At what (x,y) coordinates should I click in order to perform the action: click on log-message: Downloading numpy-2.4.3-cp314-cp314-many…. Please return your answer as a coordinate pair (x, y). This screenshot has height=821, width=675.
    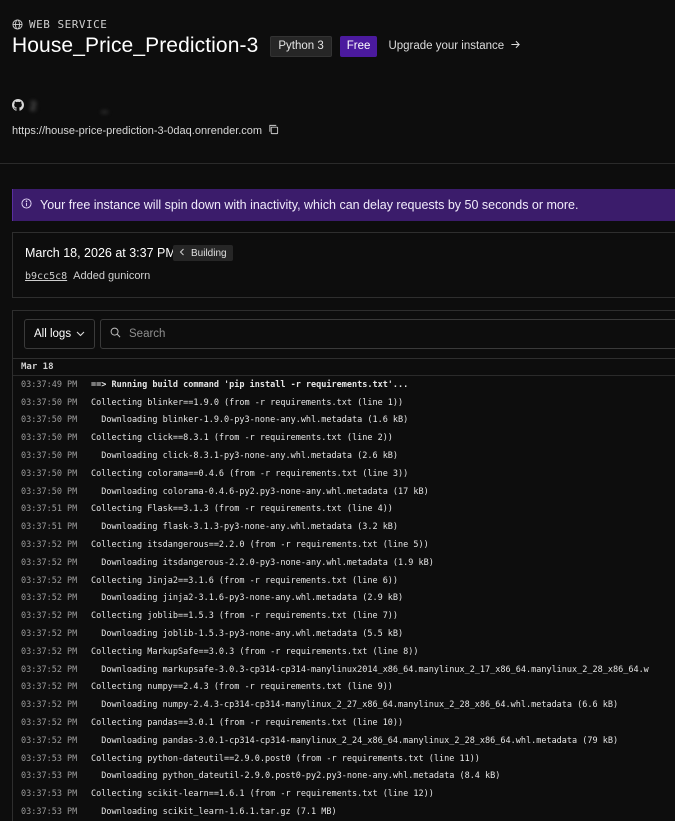
    Looking at the image, I should click on (355, 705).